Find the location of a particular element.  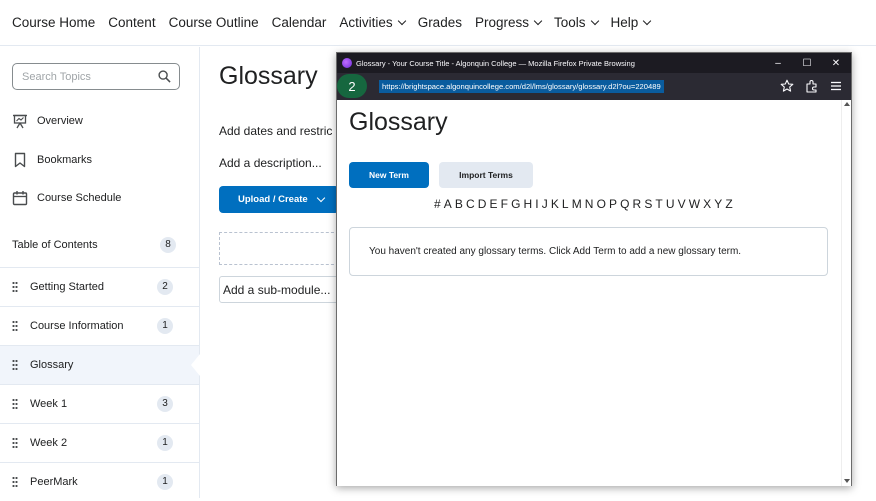

nav-course-outline: Course Outline is located at coordinates (214, 22).